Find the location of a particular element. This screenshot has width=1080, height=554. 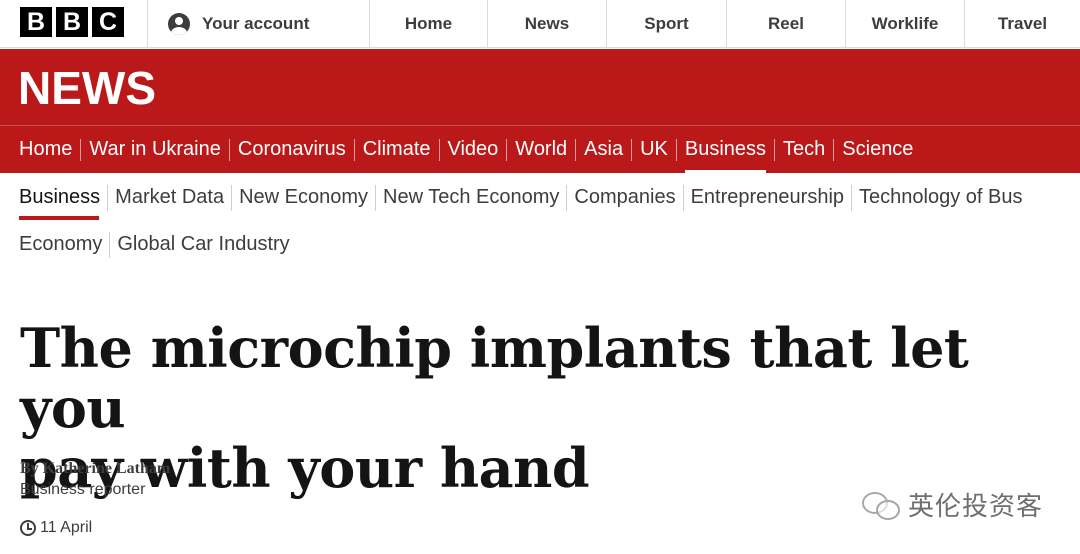

topnav-travel: Travel is located at coordinates (1022, 24).